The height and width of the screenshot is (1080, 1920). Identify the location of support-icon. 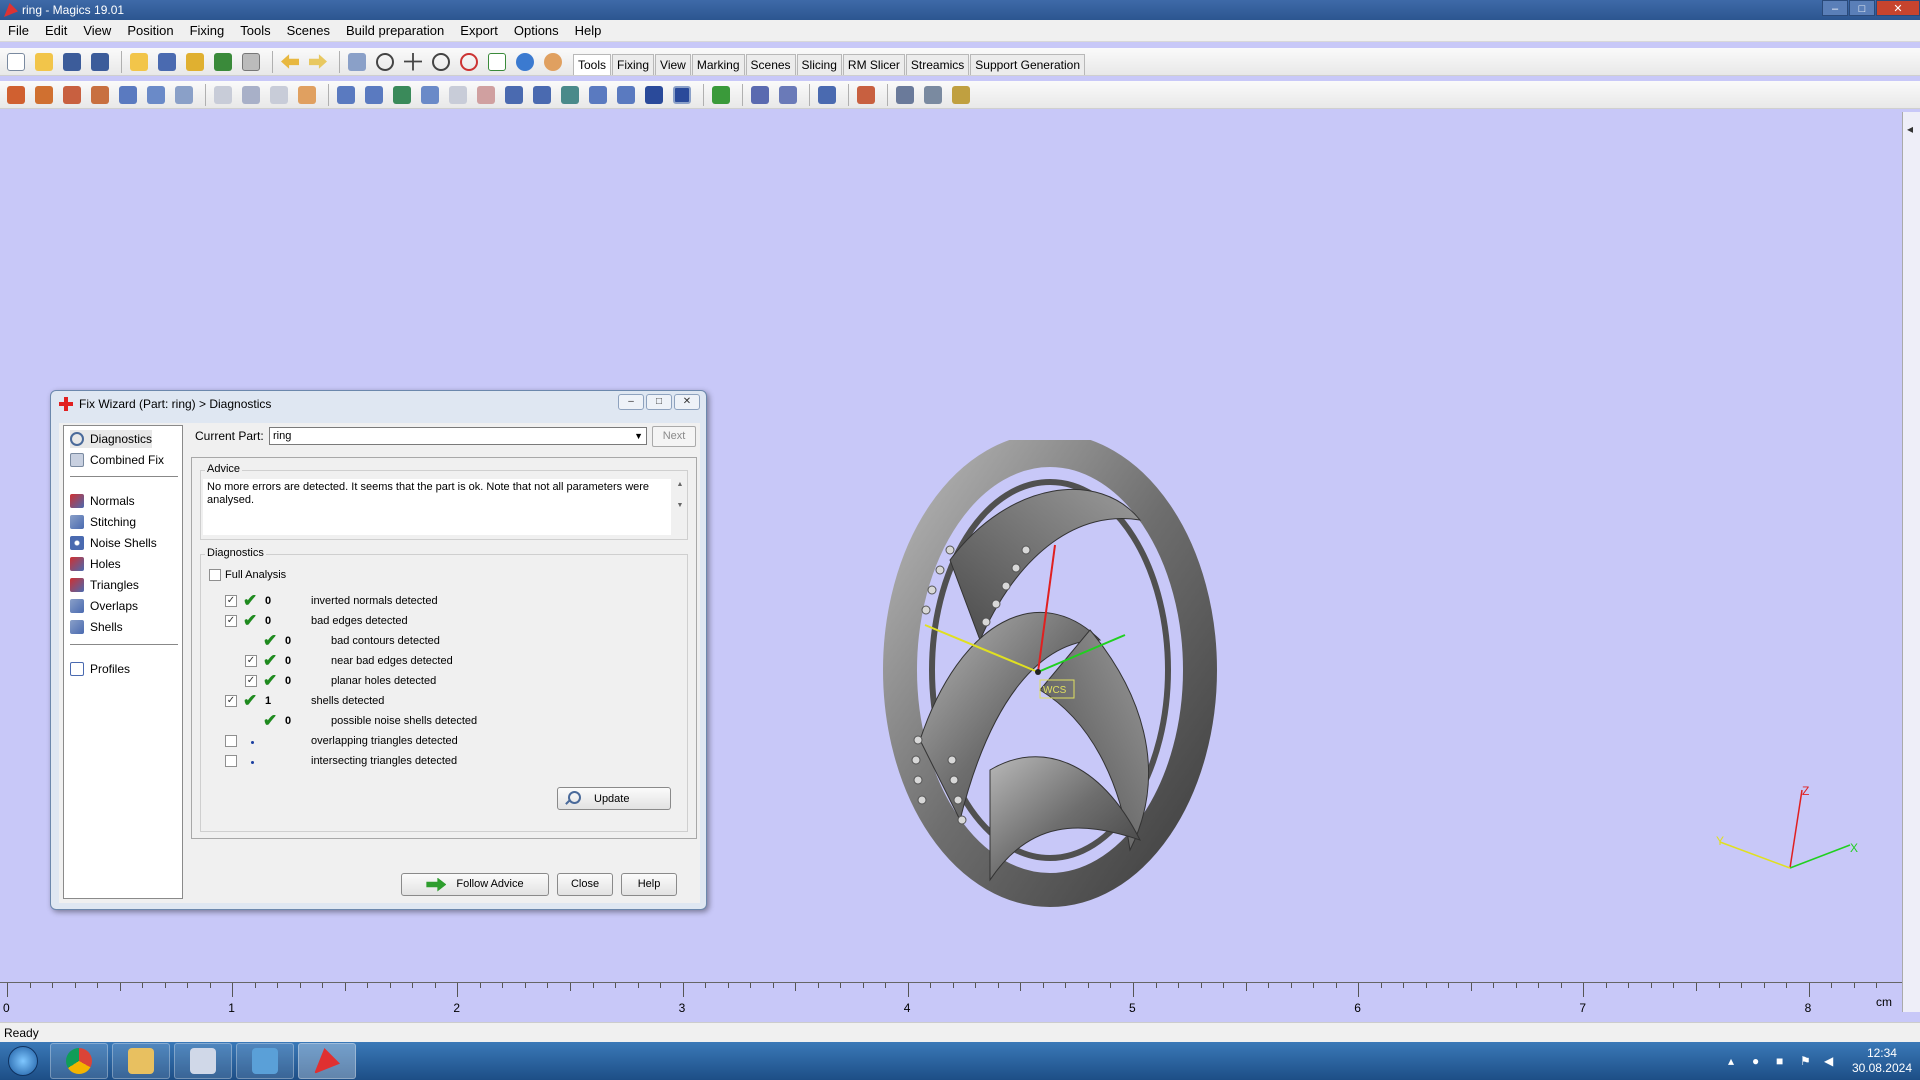
(905, 95).